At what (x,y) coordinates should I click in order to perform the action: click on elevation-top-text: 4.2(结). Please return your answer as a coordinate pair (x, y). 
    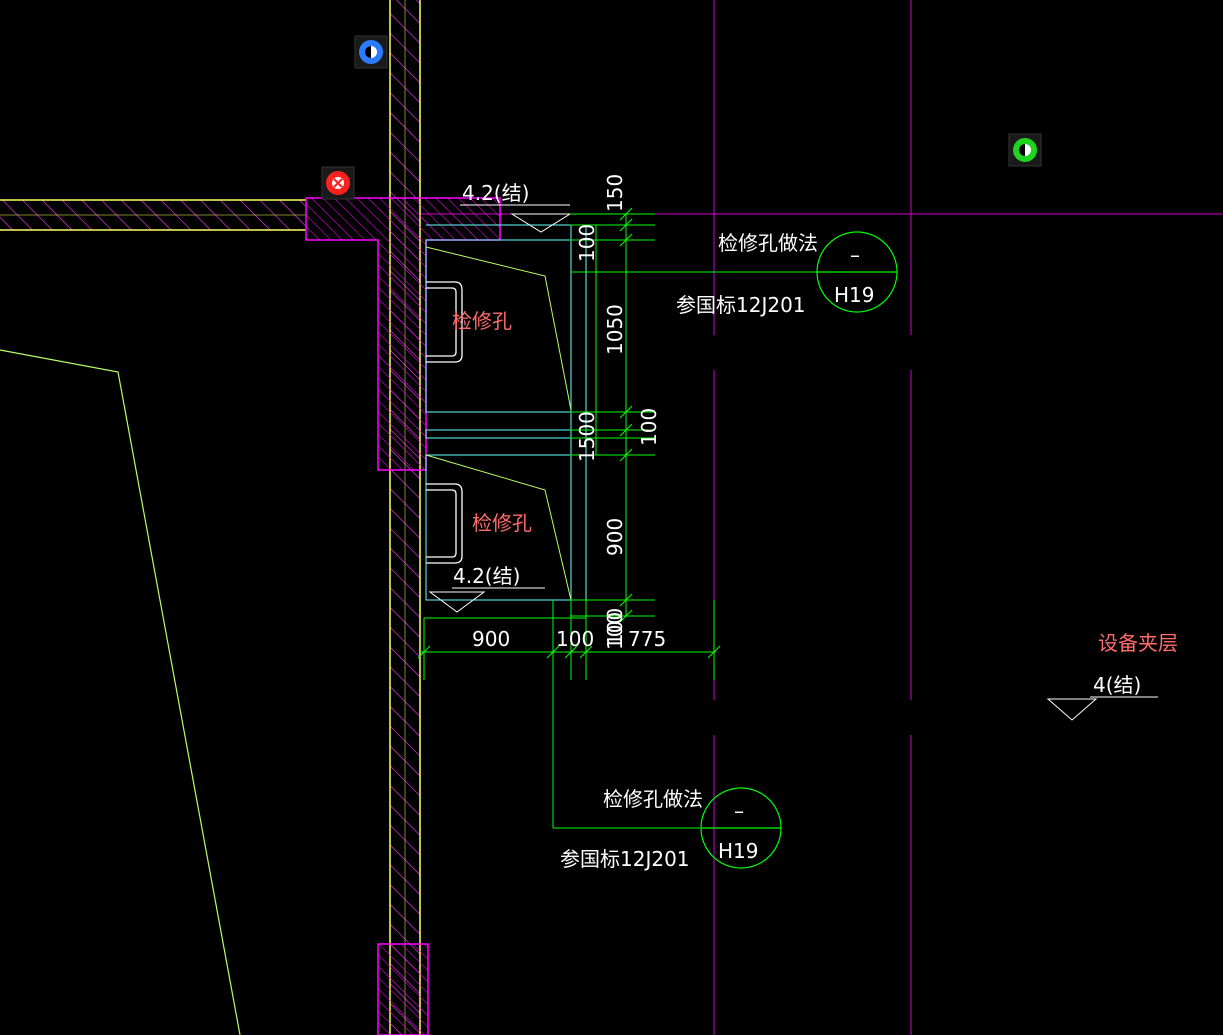
    Looking at the image, I should click on (495, 193).